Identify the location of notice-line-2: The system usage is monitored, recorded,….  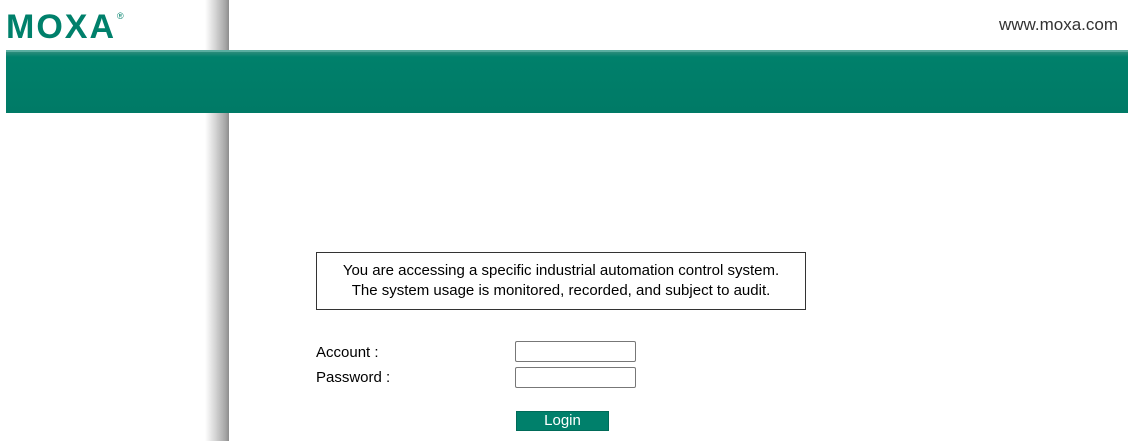
(561, 290).